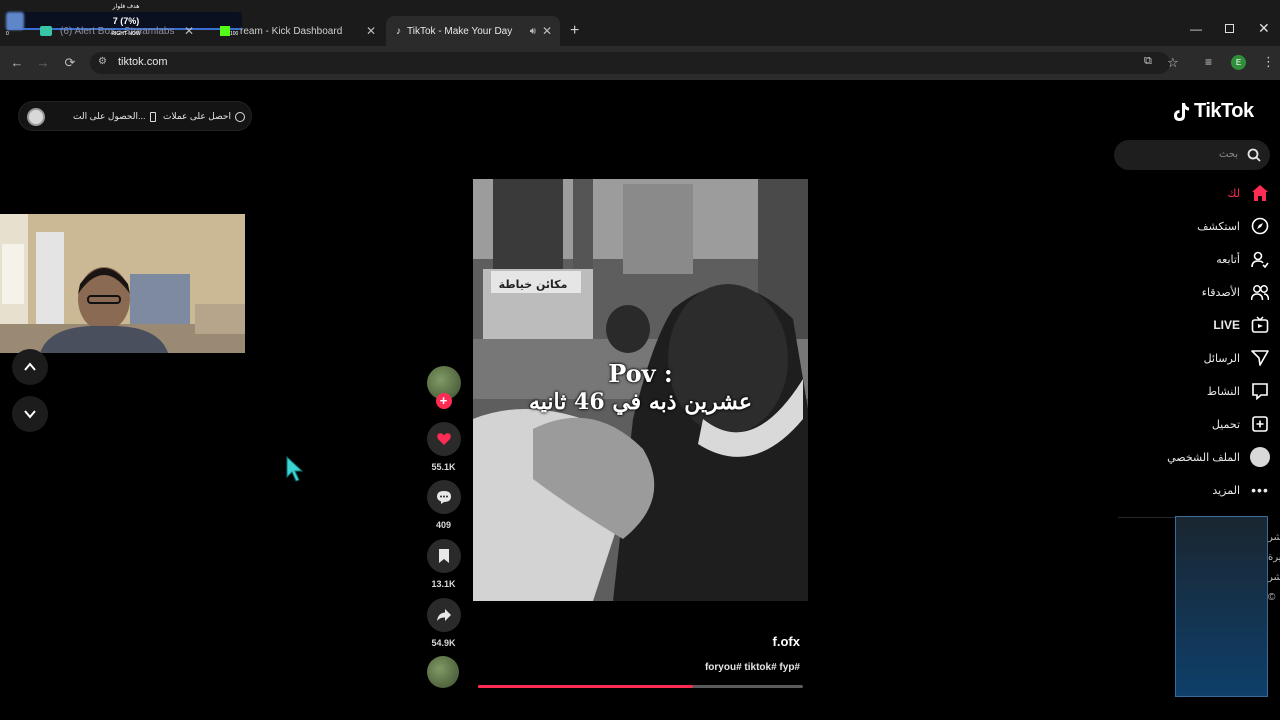  What do you see at coordinates (1260, 292) in the screenshot?
I see `friends-icon` at bounding box center [1260, 292].